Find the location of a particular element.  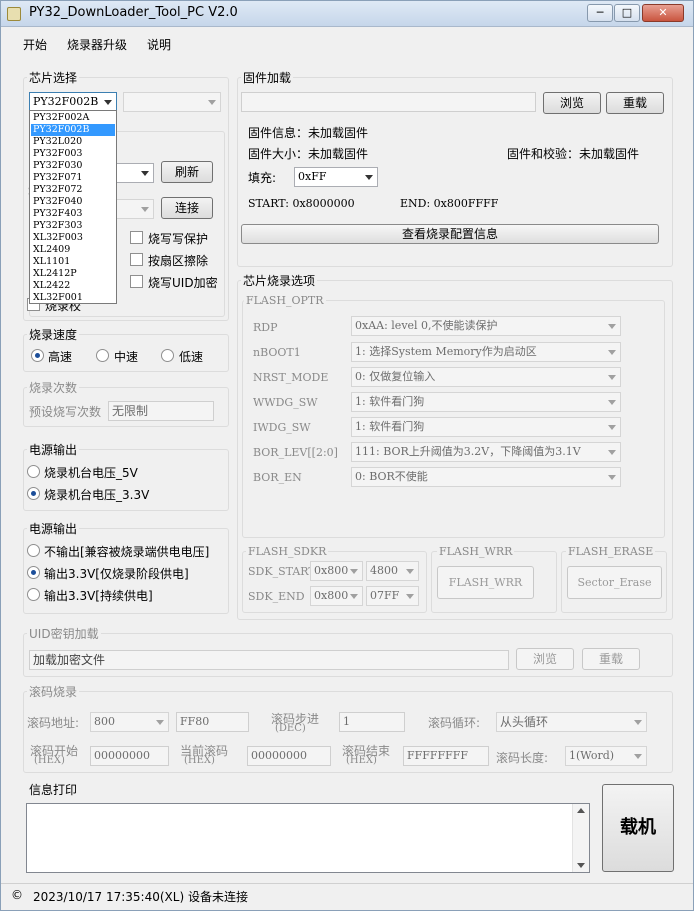

fill-combo: 0xFF is located at coordinates (336, 177).